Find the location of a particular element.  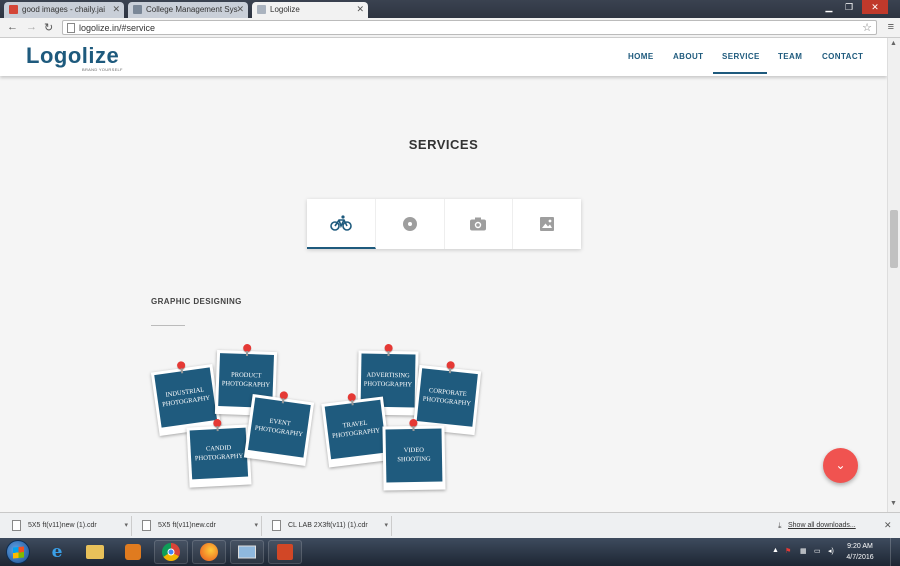

windows-icon: ▦ is located at coordinates (803, 551).